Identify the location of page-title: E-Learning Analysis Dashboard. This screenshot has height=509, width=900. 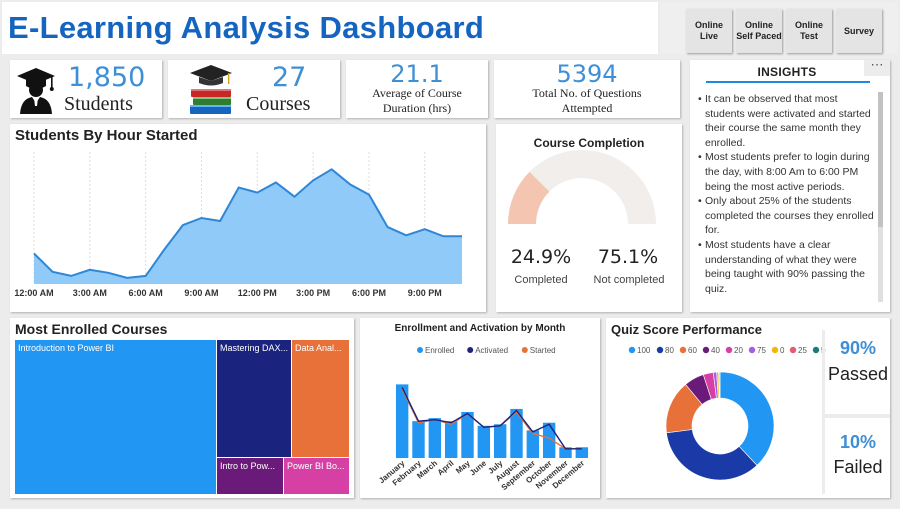
(246, 27).